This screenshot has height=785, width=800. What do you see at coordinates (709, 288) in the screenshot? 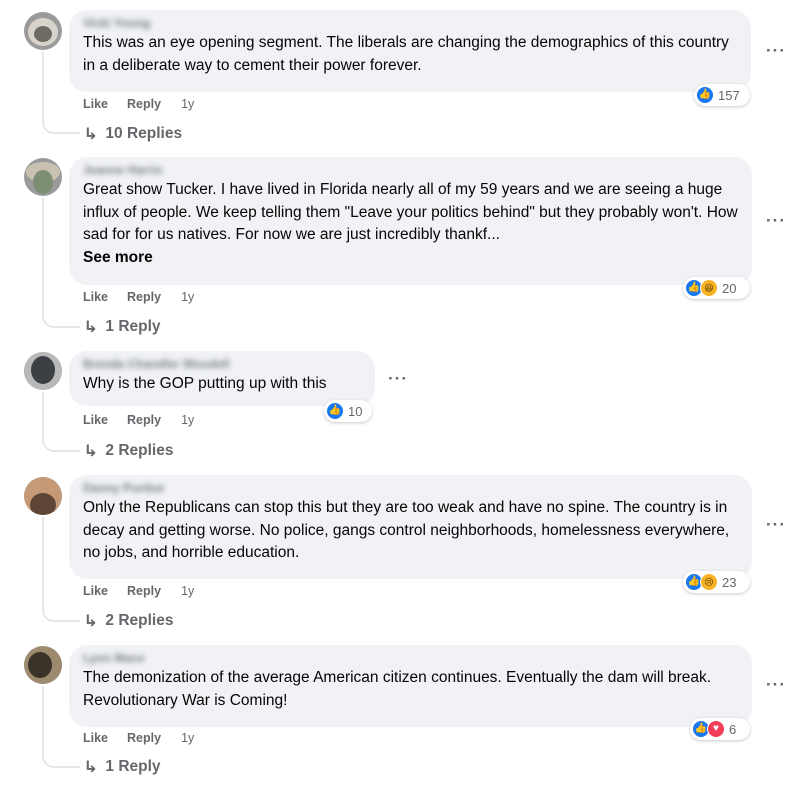
I see `haha-icon: 😆` at bounding box center [709, 288].